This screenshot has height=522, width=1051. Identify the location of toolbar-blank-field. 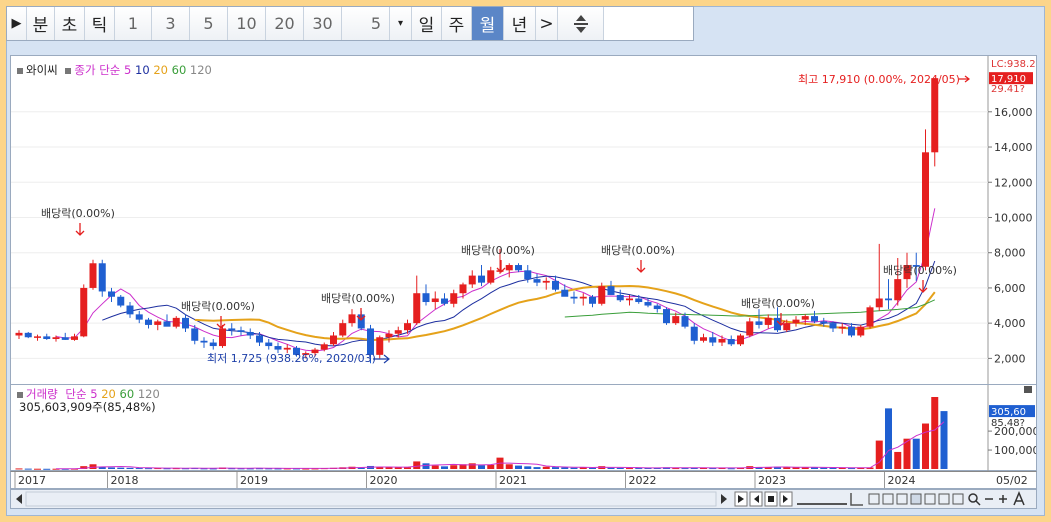
(637, 23).